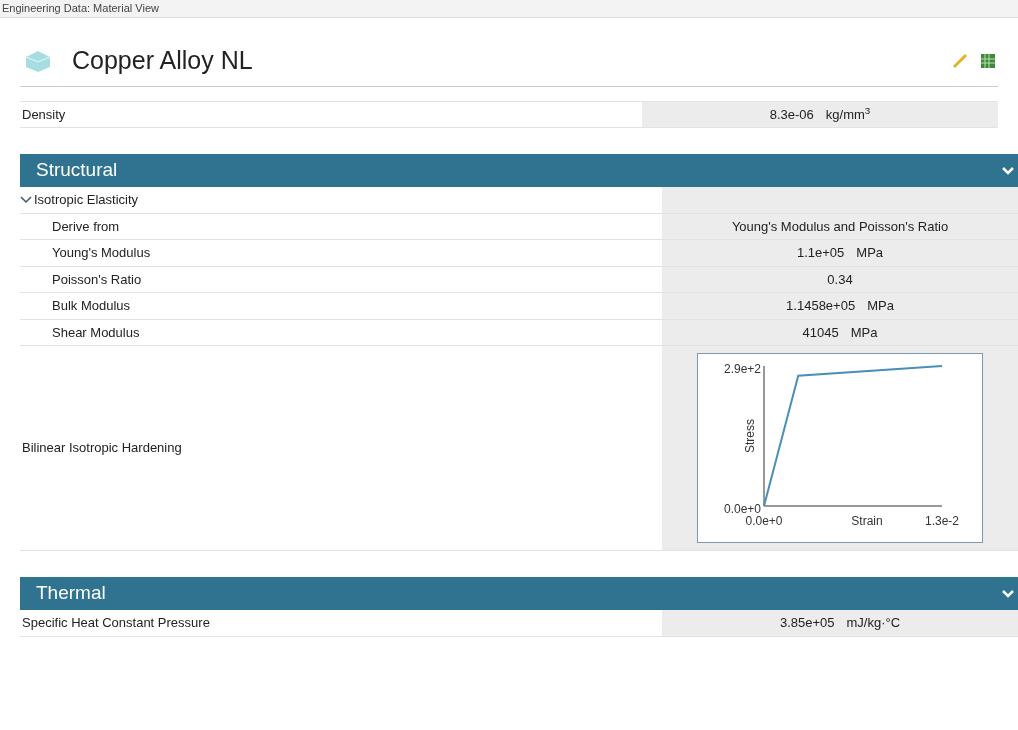  What do you see at coordinates (97, 279) in the screenshot?
I see `property-name: Poisson's Ratio` at bounding box center [97, 279].